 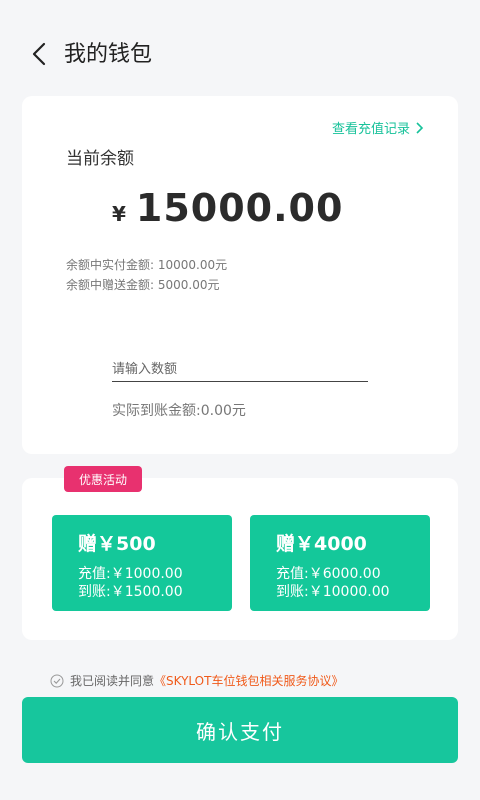 I want to click on agreement-prefix: 我已阅读并同意, so click(x=112, y=681).